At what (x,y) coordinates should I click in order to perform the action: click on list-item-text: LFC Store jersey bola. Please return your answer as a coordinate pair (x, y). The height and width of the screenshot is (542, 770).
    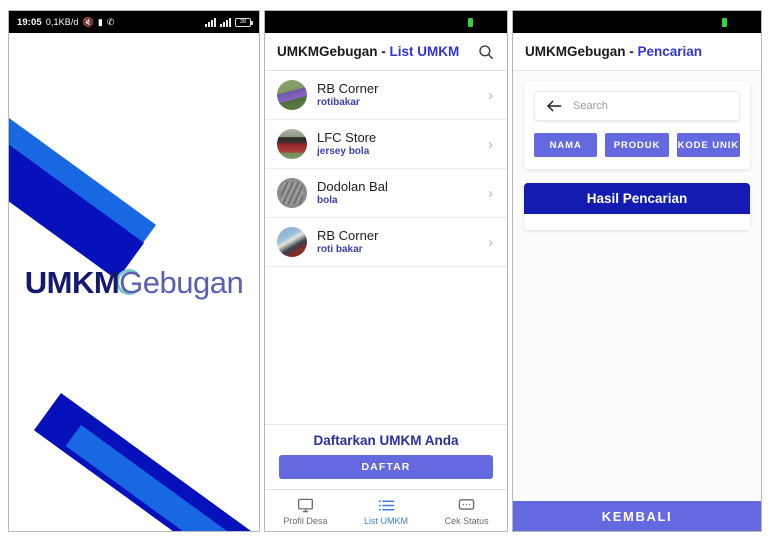
    Looking at the image, I should click on (397, 143).